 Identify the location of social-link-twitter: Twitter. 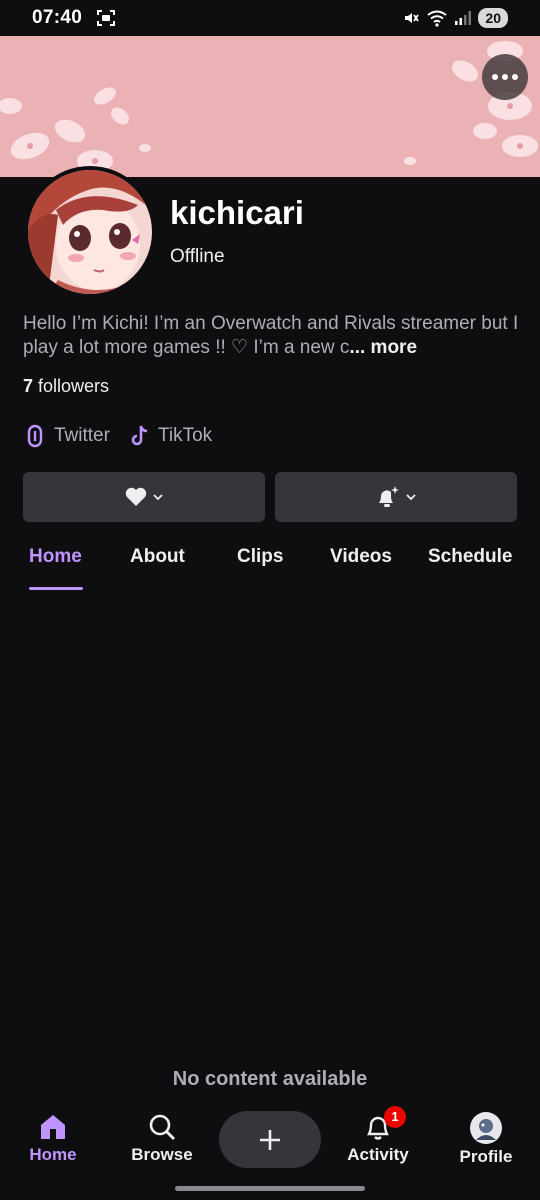
(67, 436).